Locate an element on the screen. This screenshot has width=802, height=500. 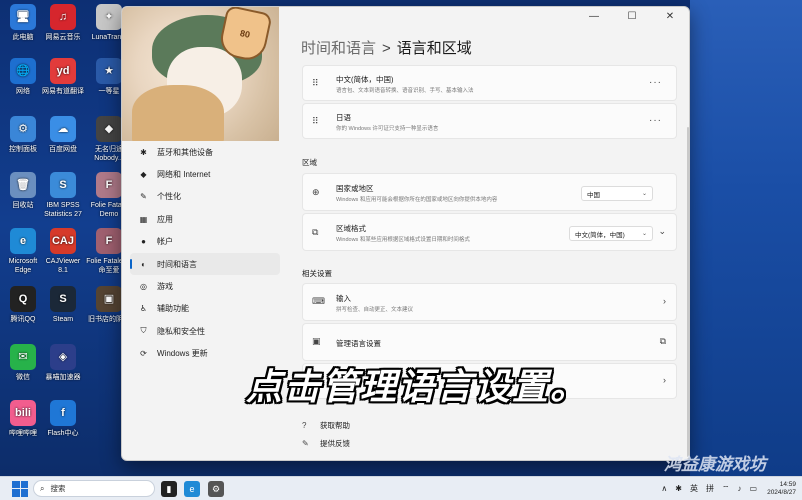
format-dropdown: 中文(简体，中国) ⌄ is located at coordinates (611, 233).